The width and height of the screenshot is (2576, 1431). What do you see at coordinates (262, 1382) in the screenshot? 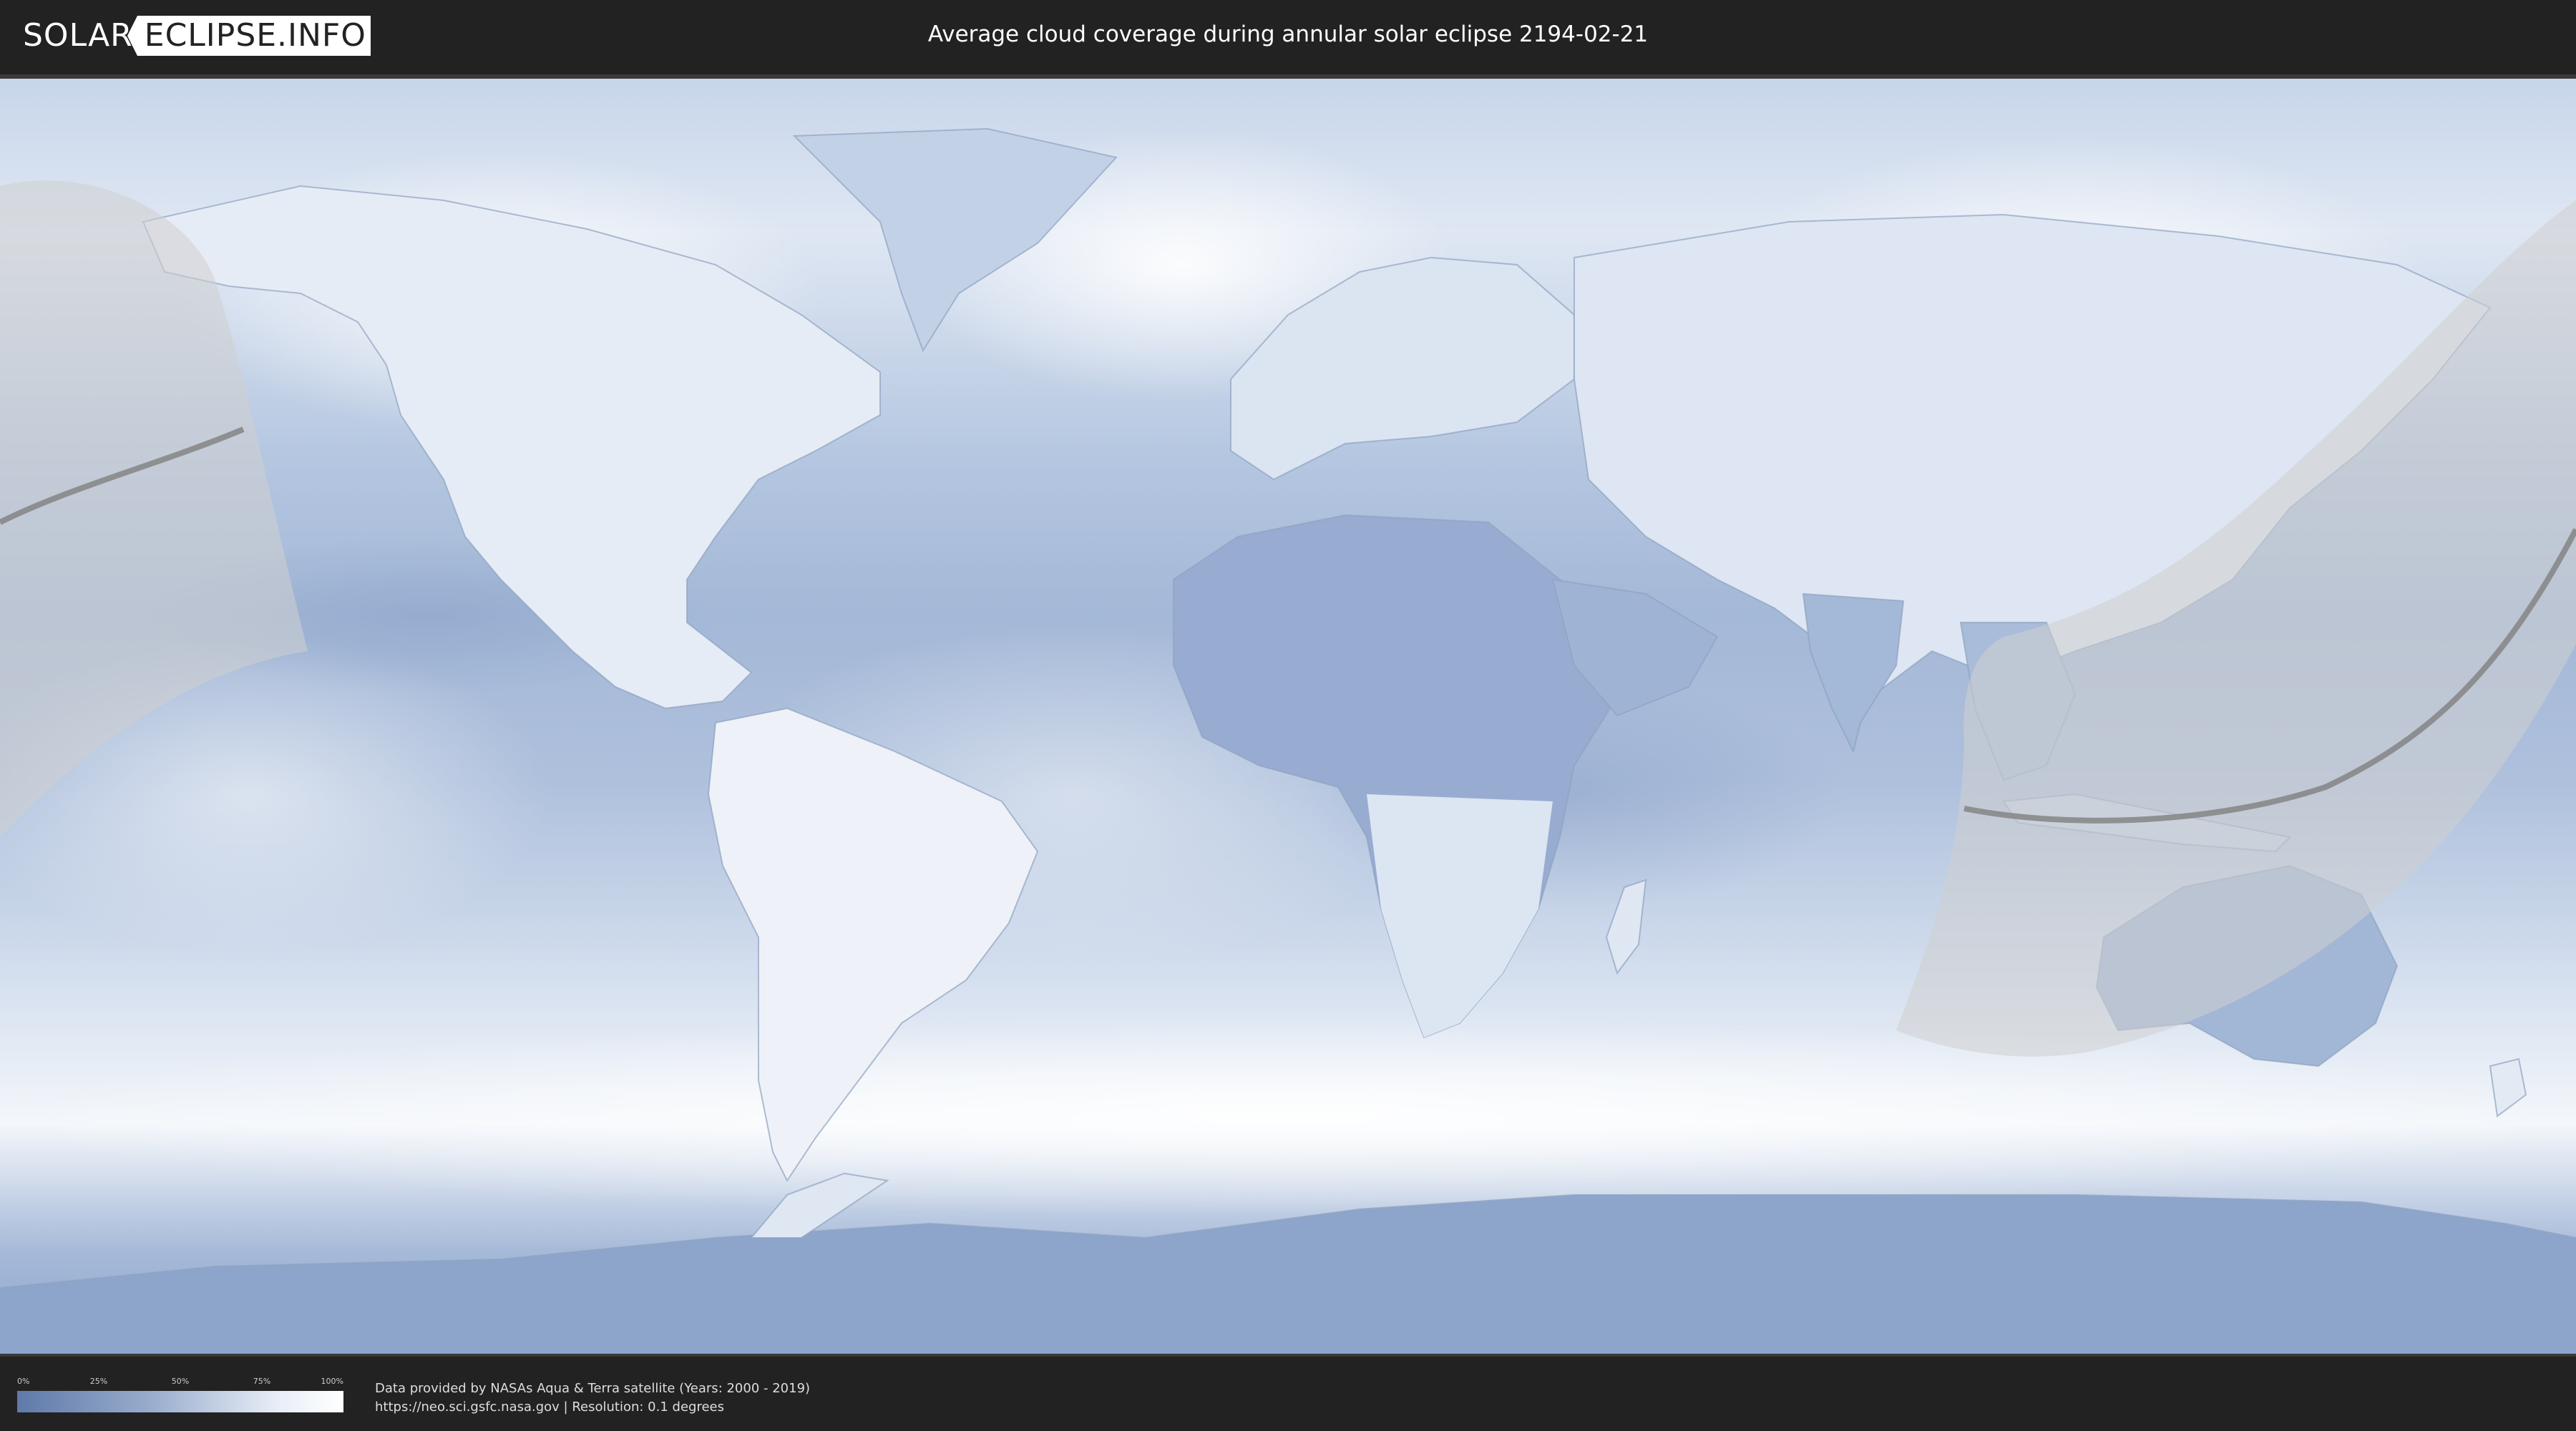
I see `legend-tick-75: 75%` at bounding box center [262, 1382].